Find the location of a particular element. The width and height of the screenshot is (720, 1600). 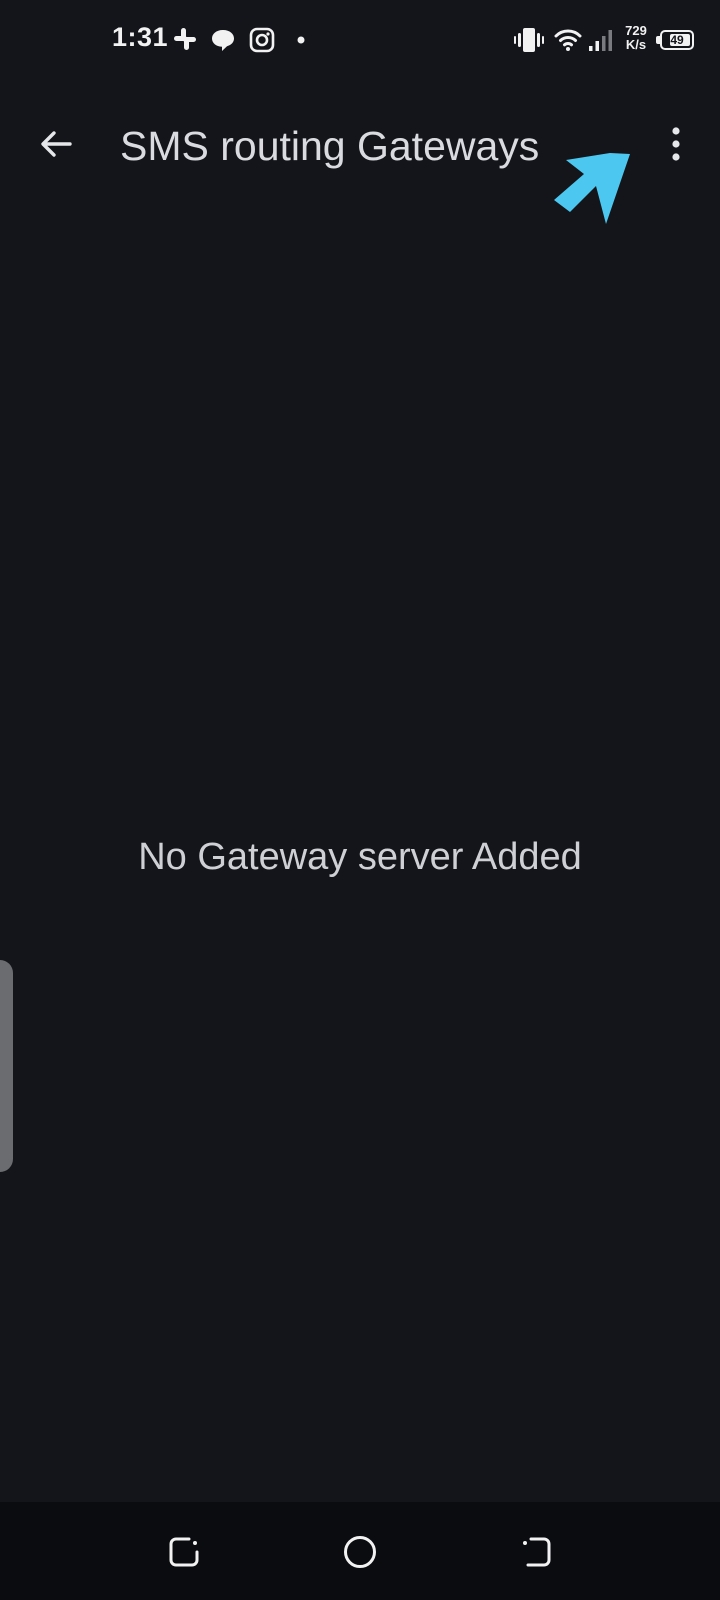

home-button is located at coordinates (360, 1552).